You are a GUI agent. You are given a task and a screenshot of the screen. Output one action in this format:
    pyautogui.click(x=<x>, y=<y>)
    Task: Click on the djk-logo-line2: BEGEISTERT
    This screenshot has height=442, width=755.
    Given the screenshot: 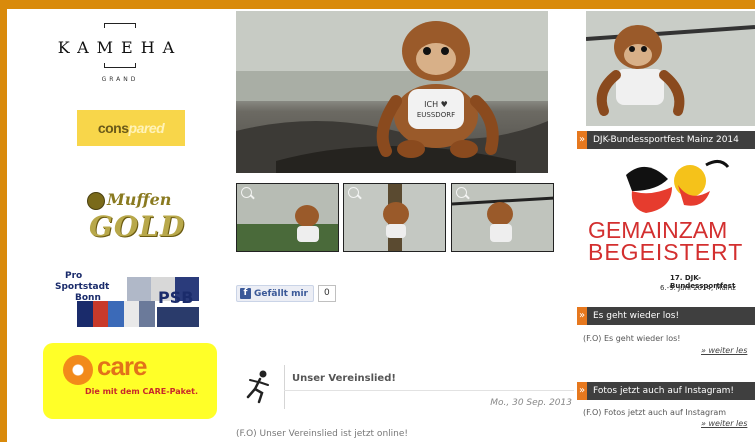 What is the action you would take?
    pyautogui.click(x=666, y=252)
    